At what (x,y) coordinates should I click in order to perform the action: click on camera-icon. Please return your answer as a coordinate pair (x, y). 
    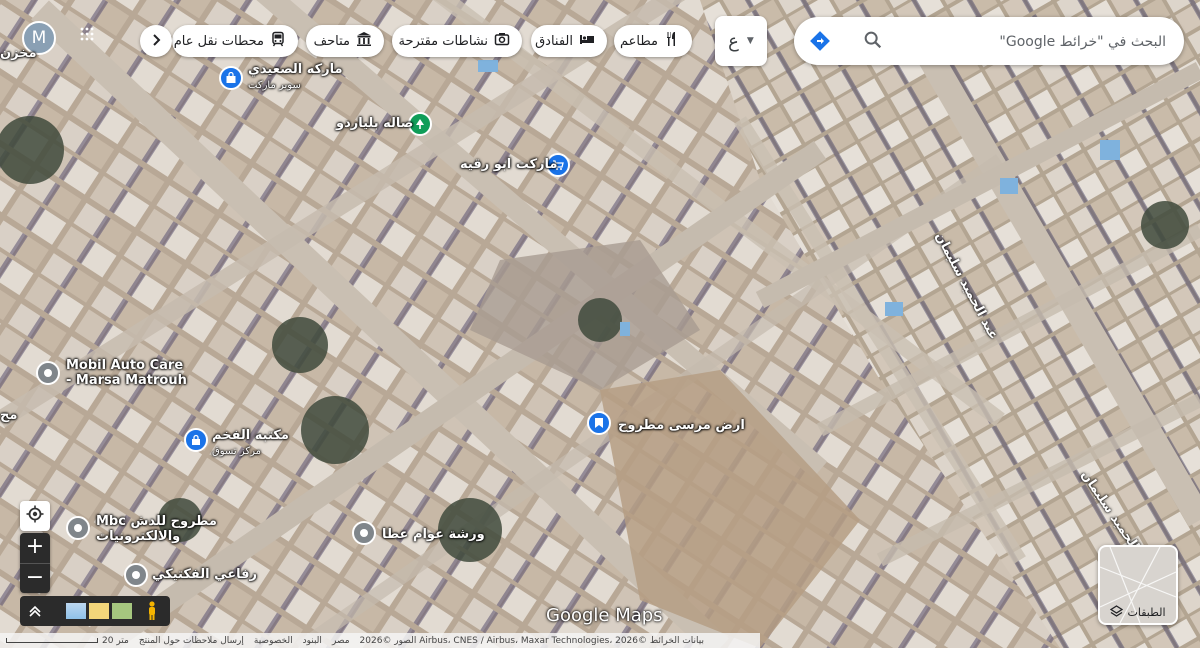
    Looking at the image, I should click on (502, 41).